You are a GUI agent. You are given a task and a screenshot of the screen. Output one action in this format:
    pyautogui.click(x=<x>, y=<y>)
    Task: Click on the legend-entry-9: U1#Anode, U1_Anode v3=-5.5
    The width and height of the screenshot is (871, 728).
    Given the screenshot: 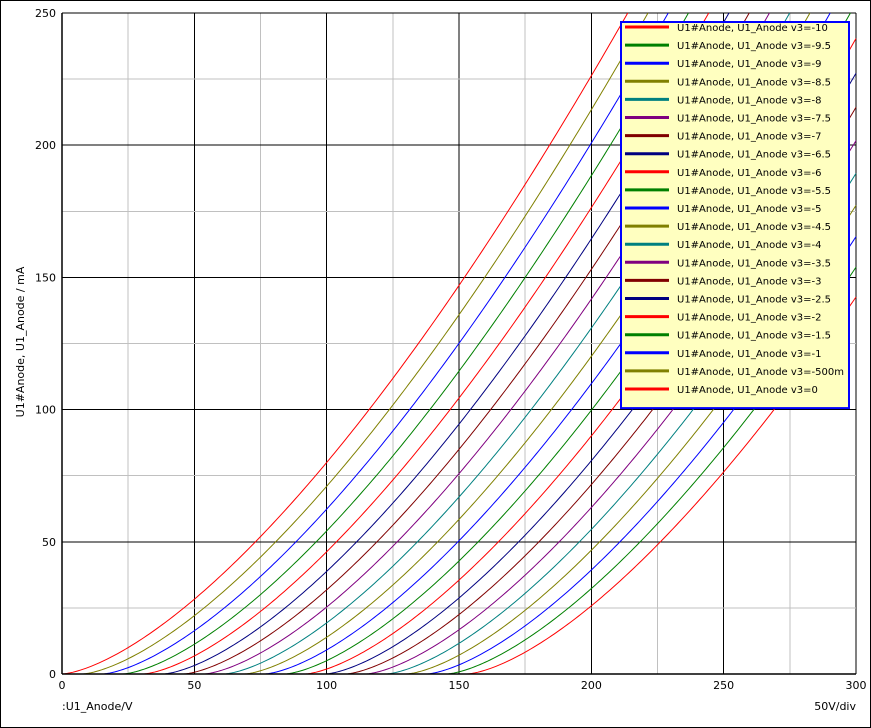 What is the action you would take?
    pyautogui.click(x=754, y=191)
    